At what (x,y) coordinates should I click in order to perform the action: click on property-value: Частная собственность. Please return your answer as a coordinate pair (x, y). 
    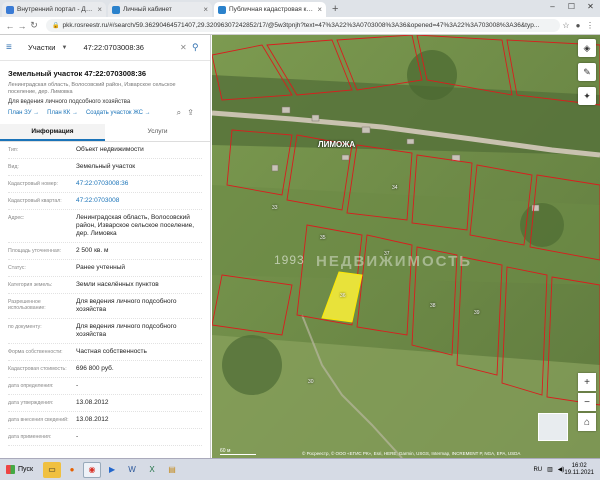
    Looking at the image, I should click on (111, 351).